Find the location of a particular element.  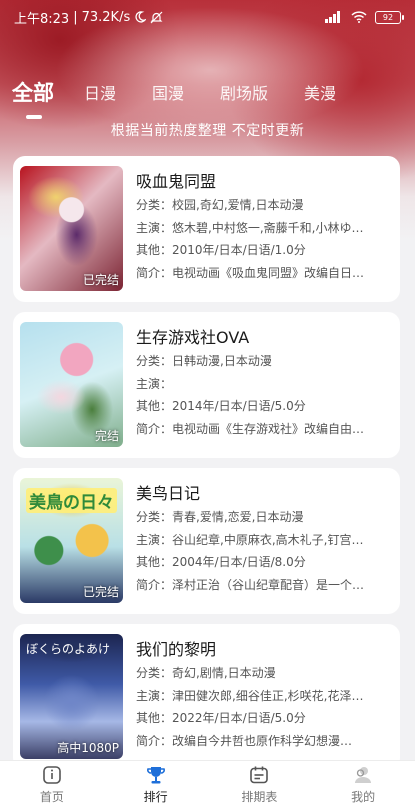

item-category: 分类：青春,爱情,恋爱,日本动漫 is located at coordinates (220, 517).